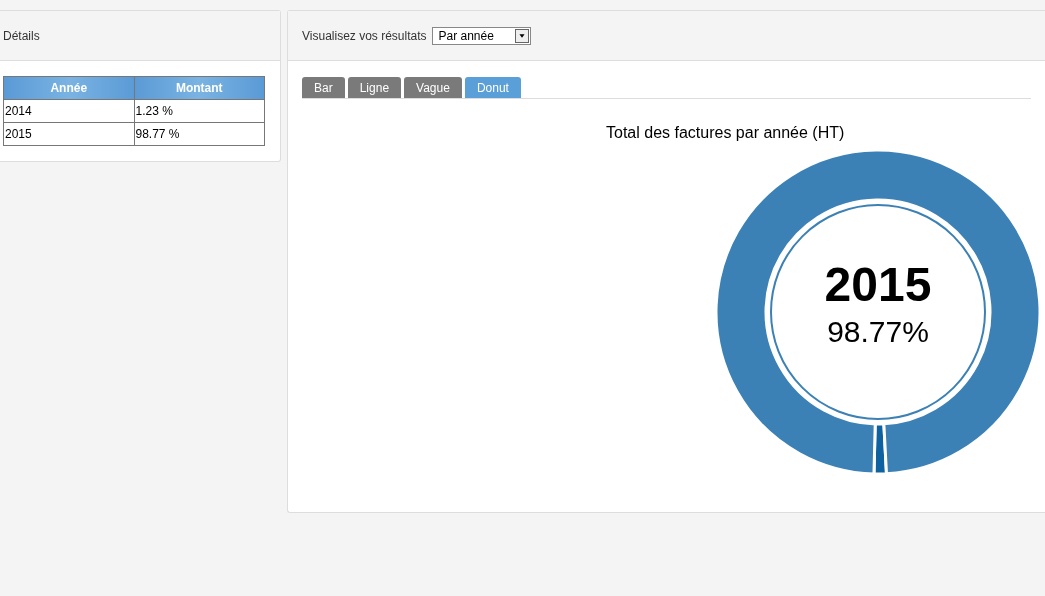 This screenshot has width=1045, height=596. What do you see at coordinates (68, 134) in the screenshot?
I see `table-cell: 2015` at bounding box center [68, 134].